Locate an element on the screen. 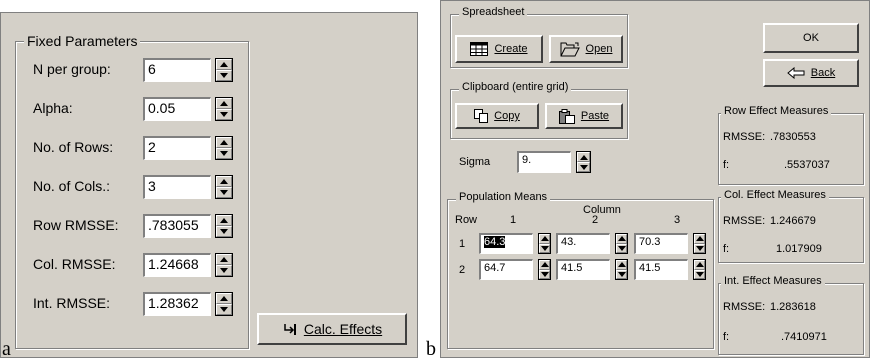  row-effect-title: Row Effect Measures is located at coordinates (776, 111).